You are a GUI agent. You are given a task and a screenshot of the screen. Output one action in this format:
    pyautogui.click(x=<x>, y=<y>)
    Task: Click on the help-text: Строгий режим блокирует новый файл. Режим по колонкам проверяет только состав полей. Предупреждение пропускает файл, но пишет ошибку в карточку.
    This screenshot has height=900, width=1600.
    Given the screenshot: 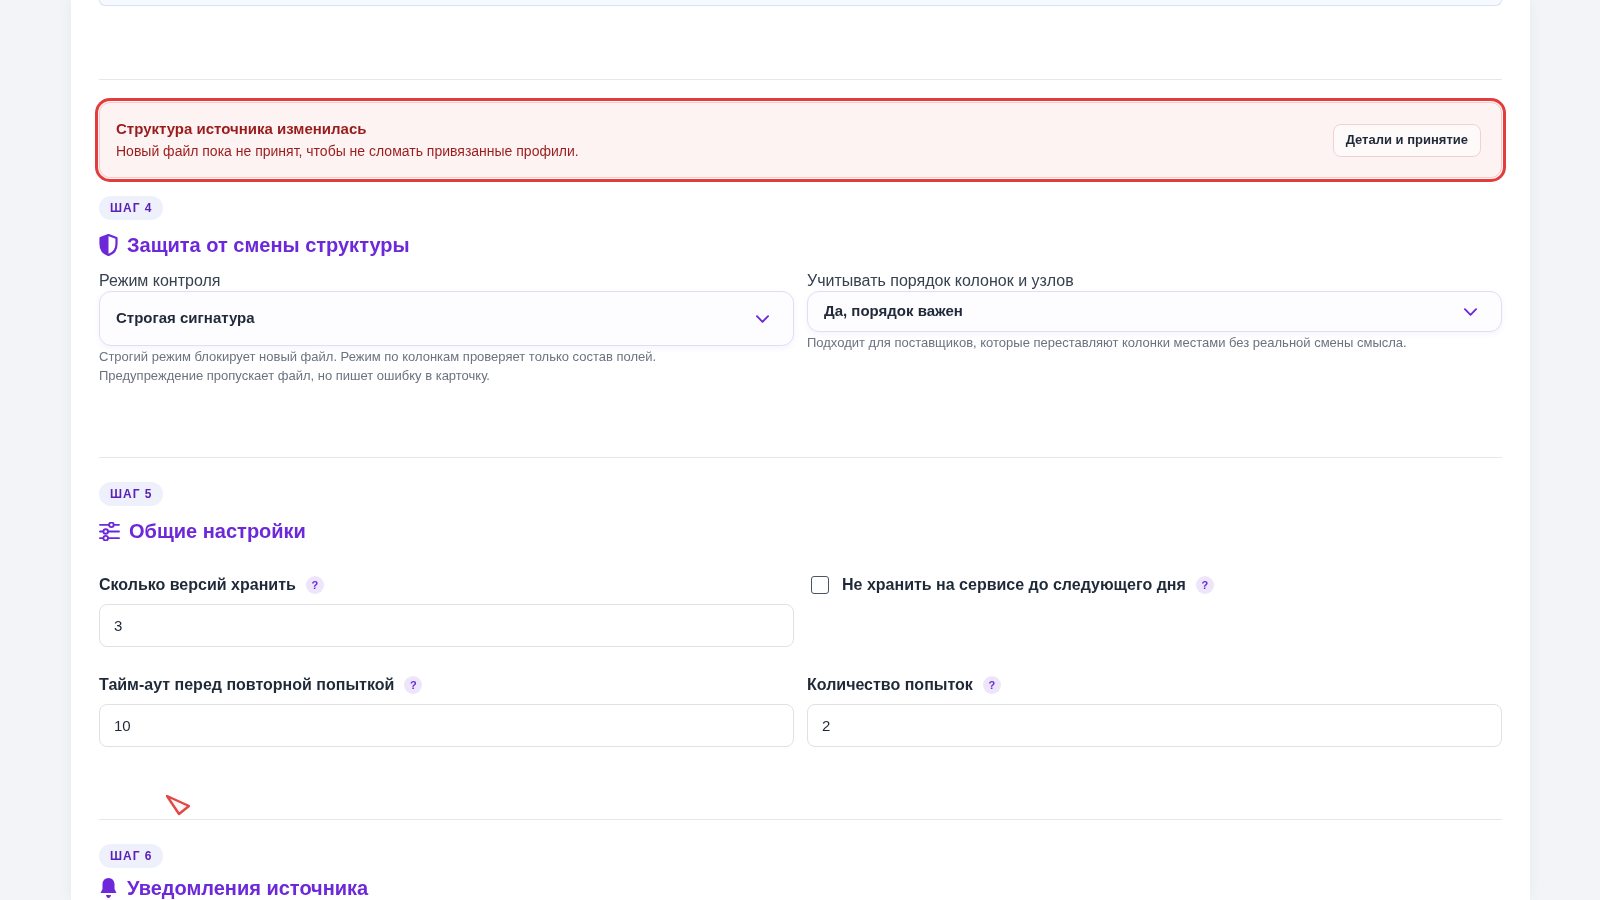 What is the action you would take?
    pyautogui.click(x=378, y=366)
    